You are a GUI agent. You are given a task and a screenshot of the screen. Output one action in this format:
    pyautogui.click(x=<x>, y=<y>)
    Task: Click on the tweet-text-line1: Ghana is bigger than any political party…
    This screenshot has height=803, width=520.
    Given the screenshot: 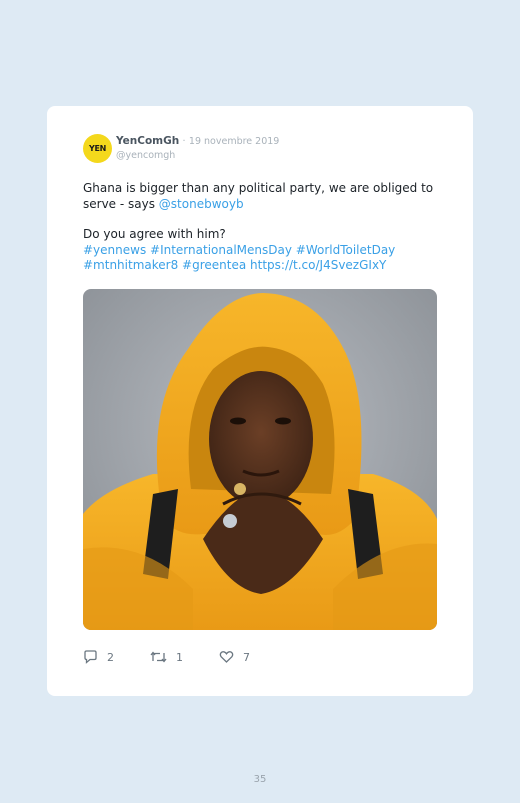 What is the action you would take?
    pyautogui.click(x=258, y=196)
    